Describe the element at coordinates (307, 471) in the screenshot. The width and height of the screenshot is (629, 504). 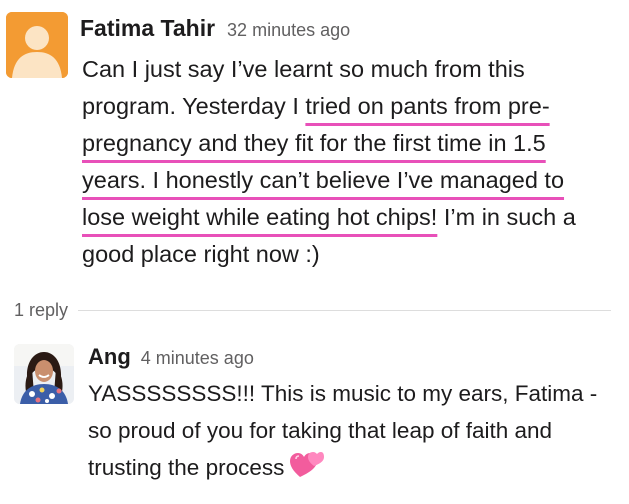
I see `two-hearts-icon` at that location.